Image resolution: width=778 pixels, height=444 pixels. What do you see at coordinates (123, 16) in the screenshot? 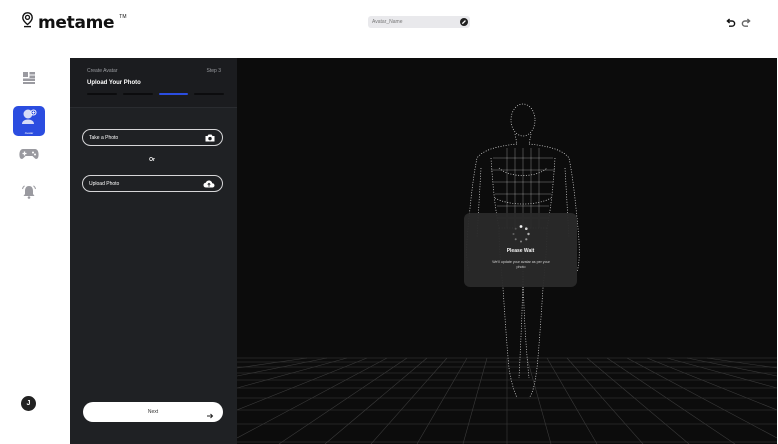
I see `logo-trademark: TM` at bounding box center [123, 16].